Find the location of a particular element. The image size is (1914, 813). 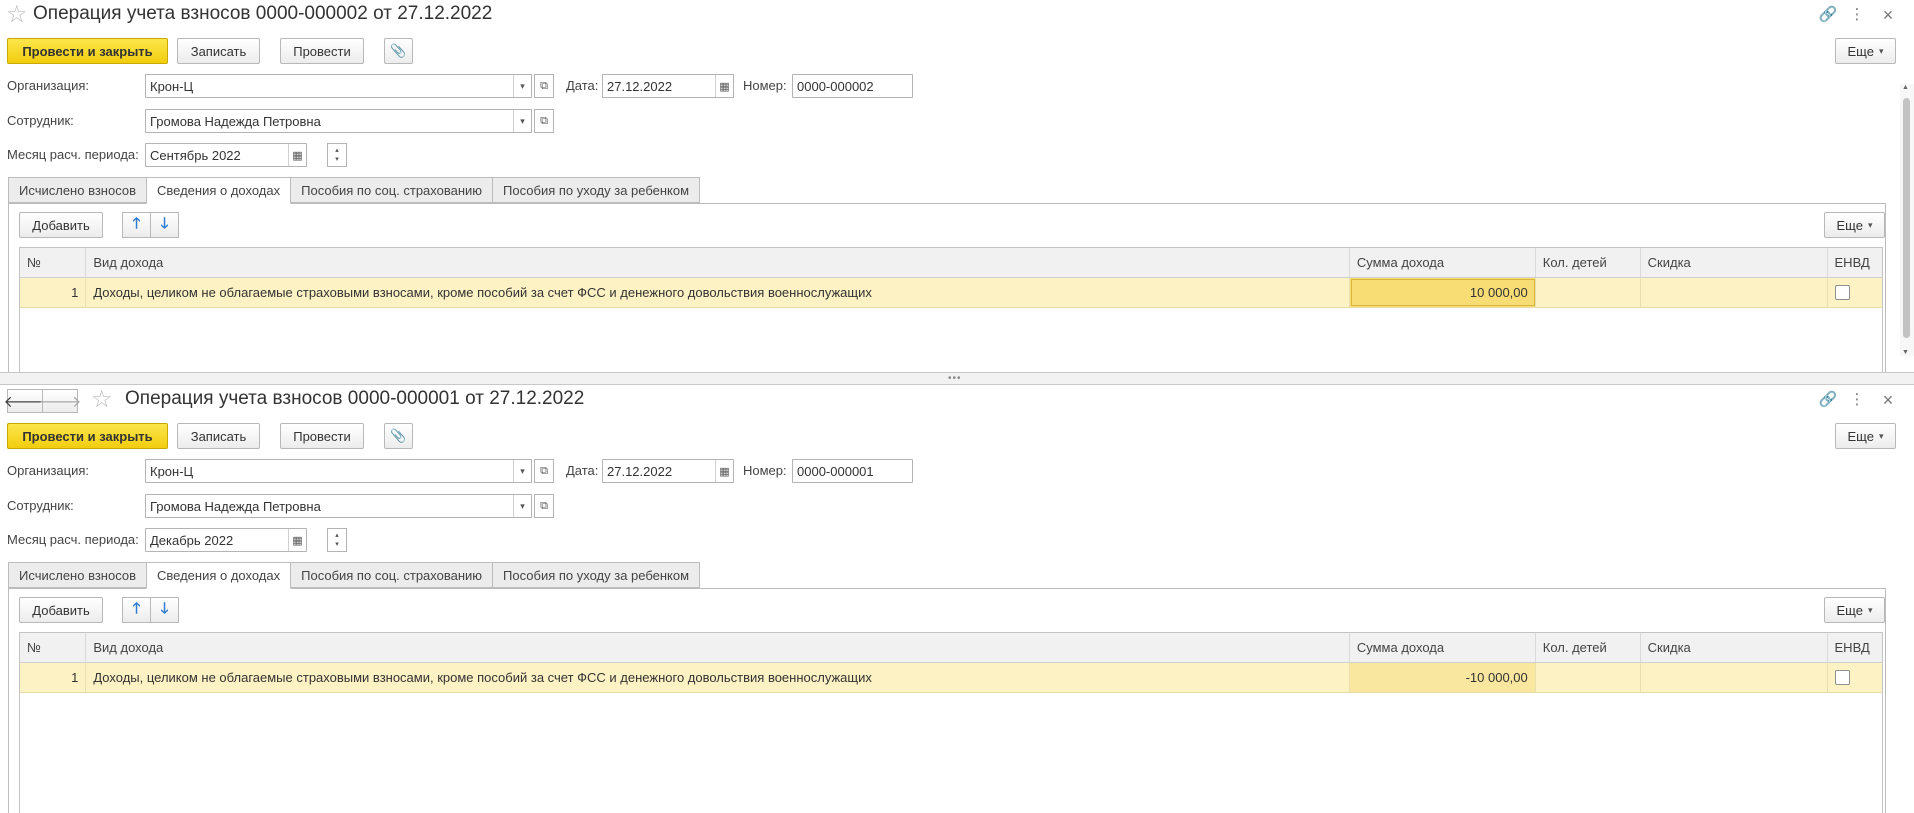

number-label: Номер: is located at coordinates (765, 85).